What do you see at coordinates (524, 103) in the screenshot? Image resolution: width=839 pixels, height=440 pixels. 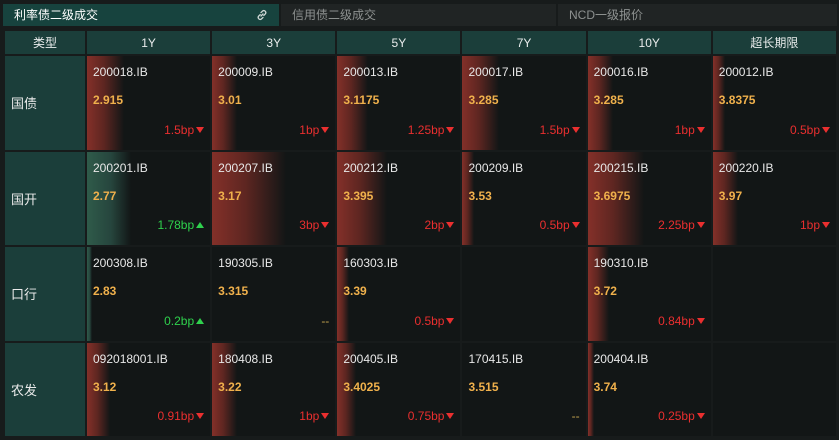 I see `bond-cell: 200017.IB 3.285 1.5bp` at bounding box center [524, 103].